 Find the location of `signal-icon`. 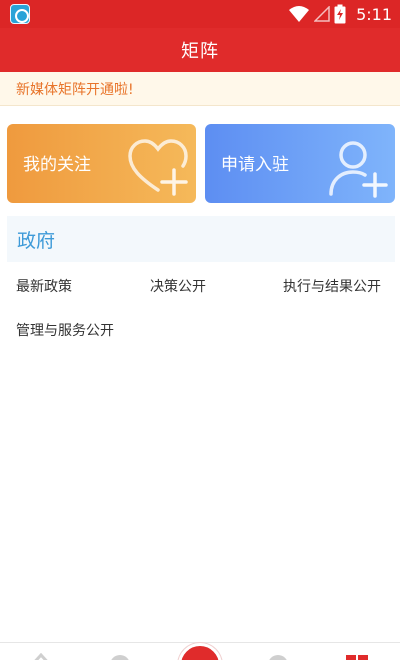

signal-icon is located at coordinates (322, 14).